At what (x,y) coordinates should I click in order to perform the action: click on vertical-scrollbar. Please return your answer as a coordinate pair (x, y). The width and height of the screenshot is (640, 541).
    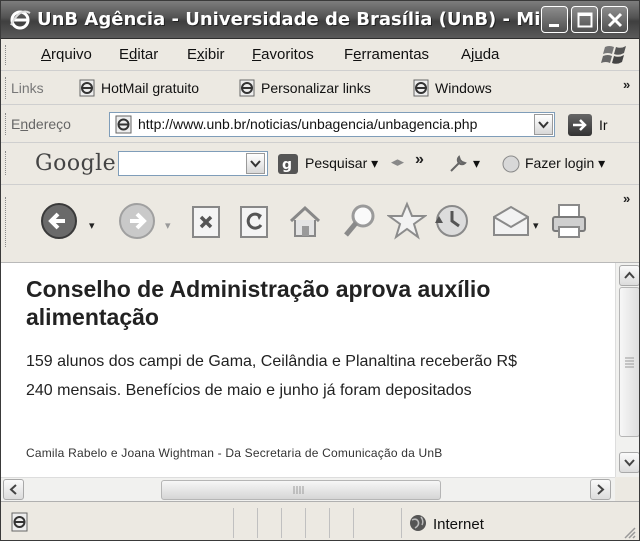
    Looking at the image, I should click on (627, 370).